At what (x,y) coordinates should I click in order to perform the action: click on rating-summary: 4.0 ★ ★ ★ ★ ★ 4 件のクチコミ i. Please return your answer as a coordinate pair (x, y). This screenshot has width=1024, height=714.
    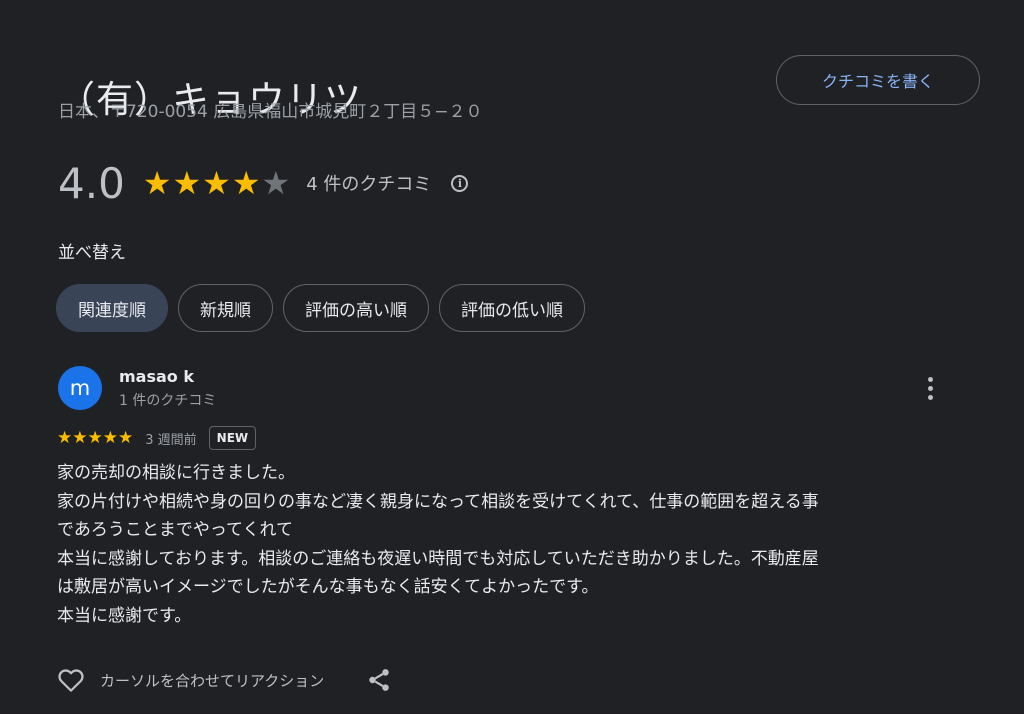
    Looking at the image, I should click on (263, 183).